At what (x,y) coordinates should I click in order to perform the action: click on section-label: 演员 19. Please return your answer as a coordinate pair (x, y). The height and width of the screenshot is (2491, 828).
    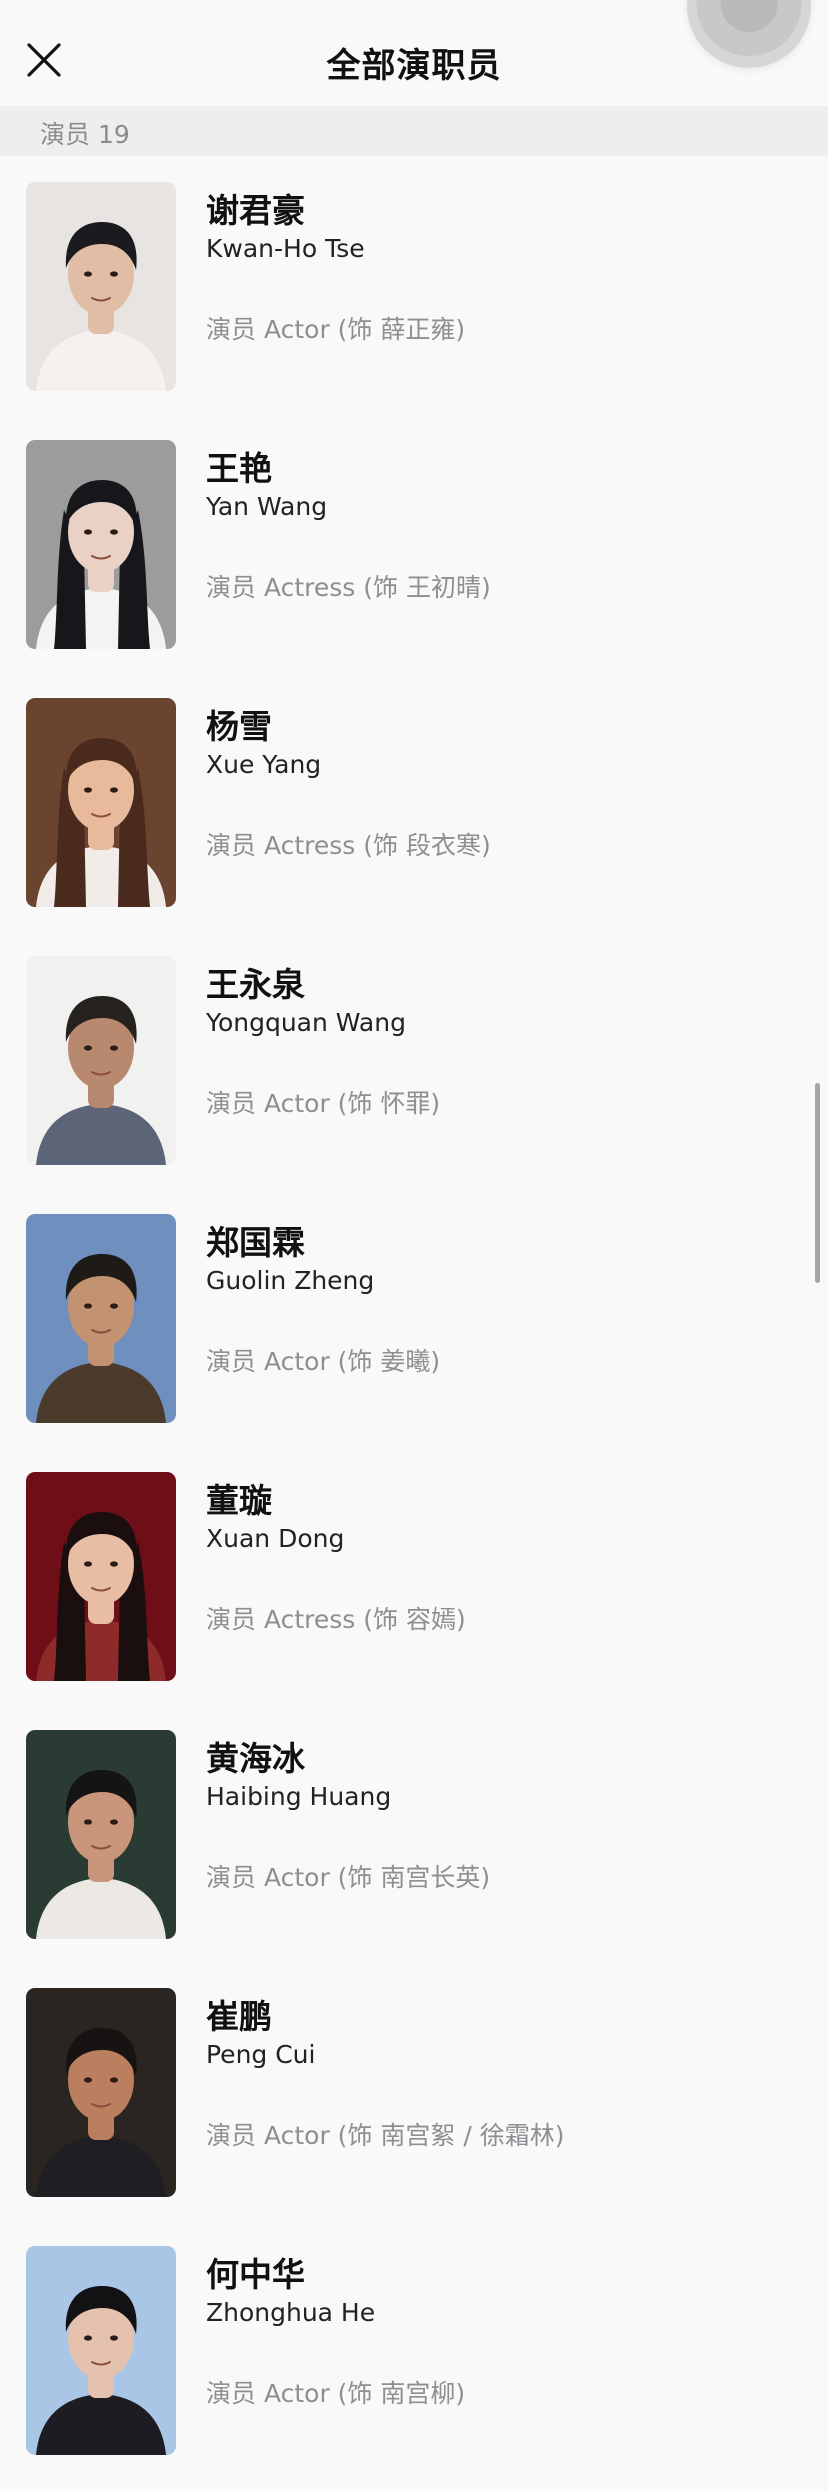
    Looking at the image, I should click on (85, 134).